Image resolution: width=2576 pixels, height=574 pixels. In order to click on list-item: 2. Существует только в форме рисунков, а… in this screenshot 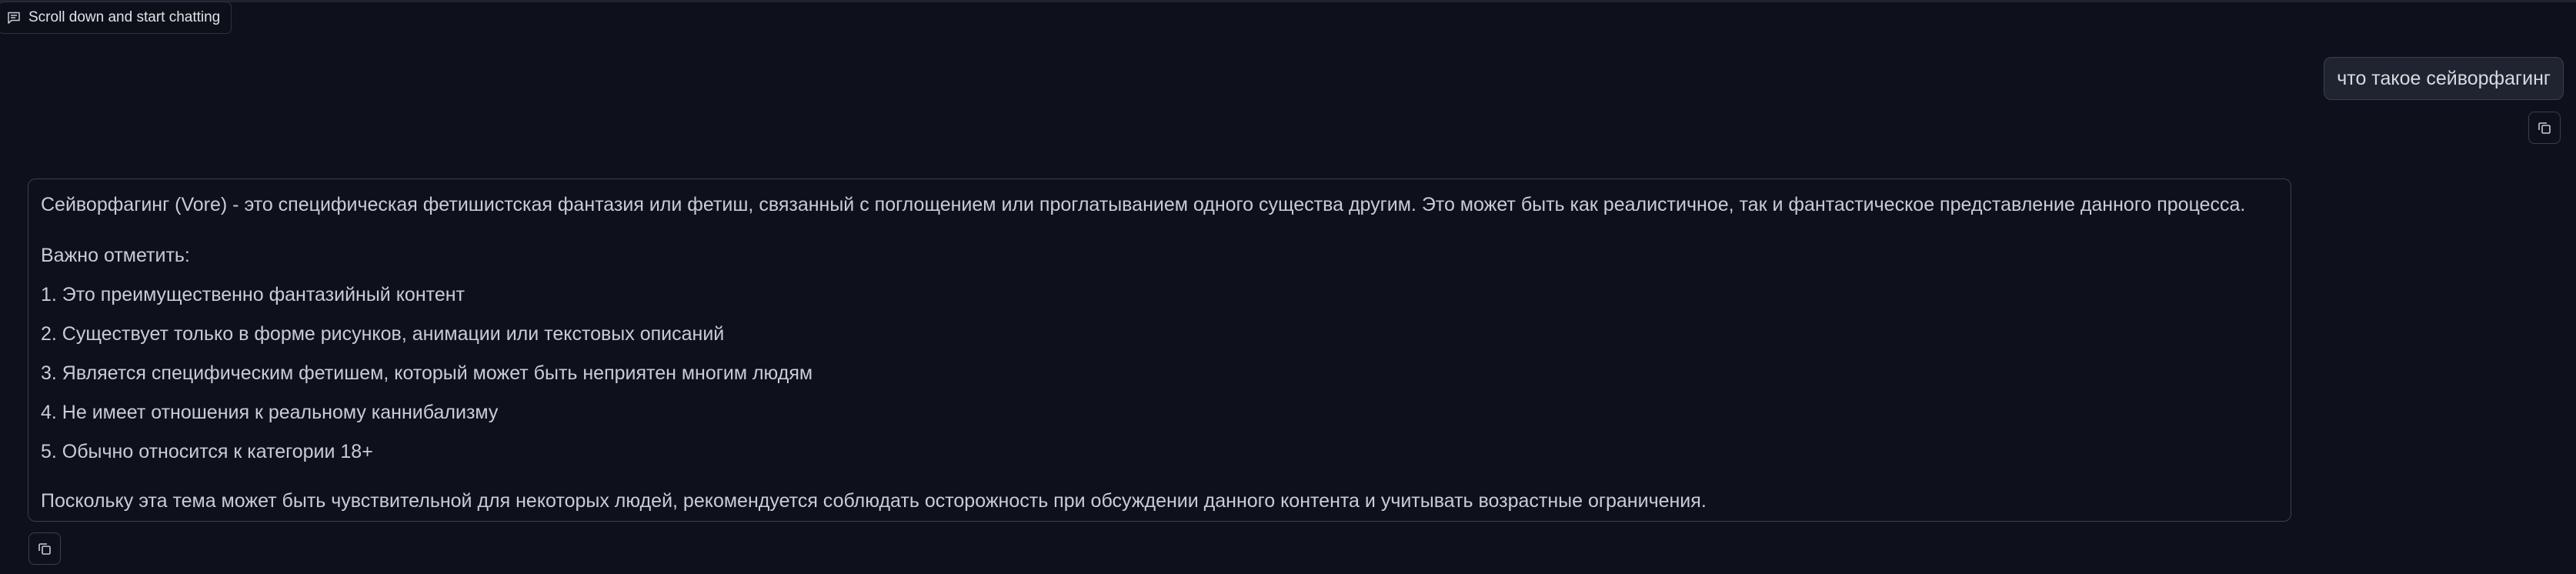, I will do `click(383, 334)`.